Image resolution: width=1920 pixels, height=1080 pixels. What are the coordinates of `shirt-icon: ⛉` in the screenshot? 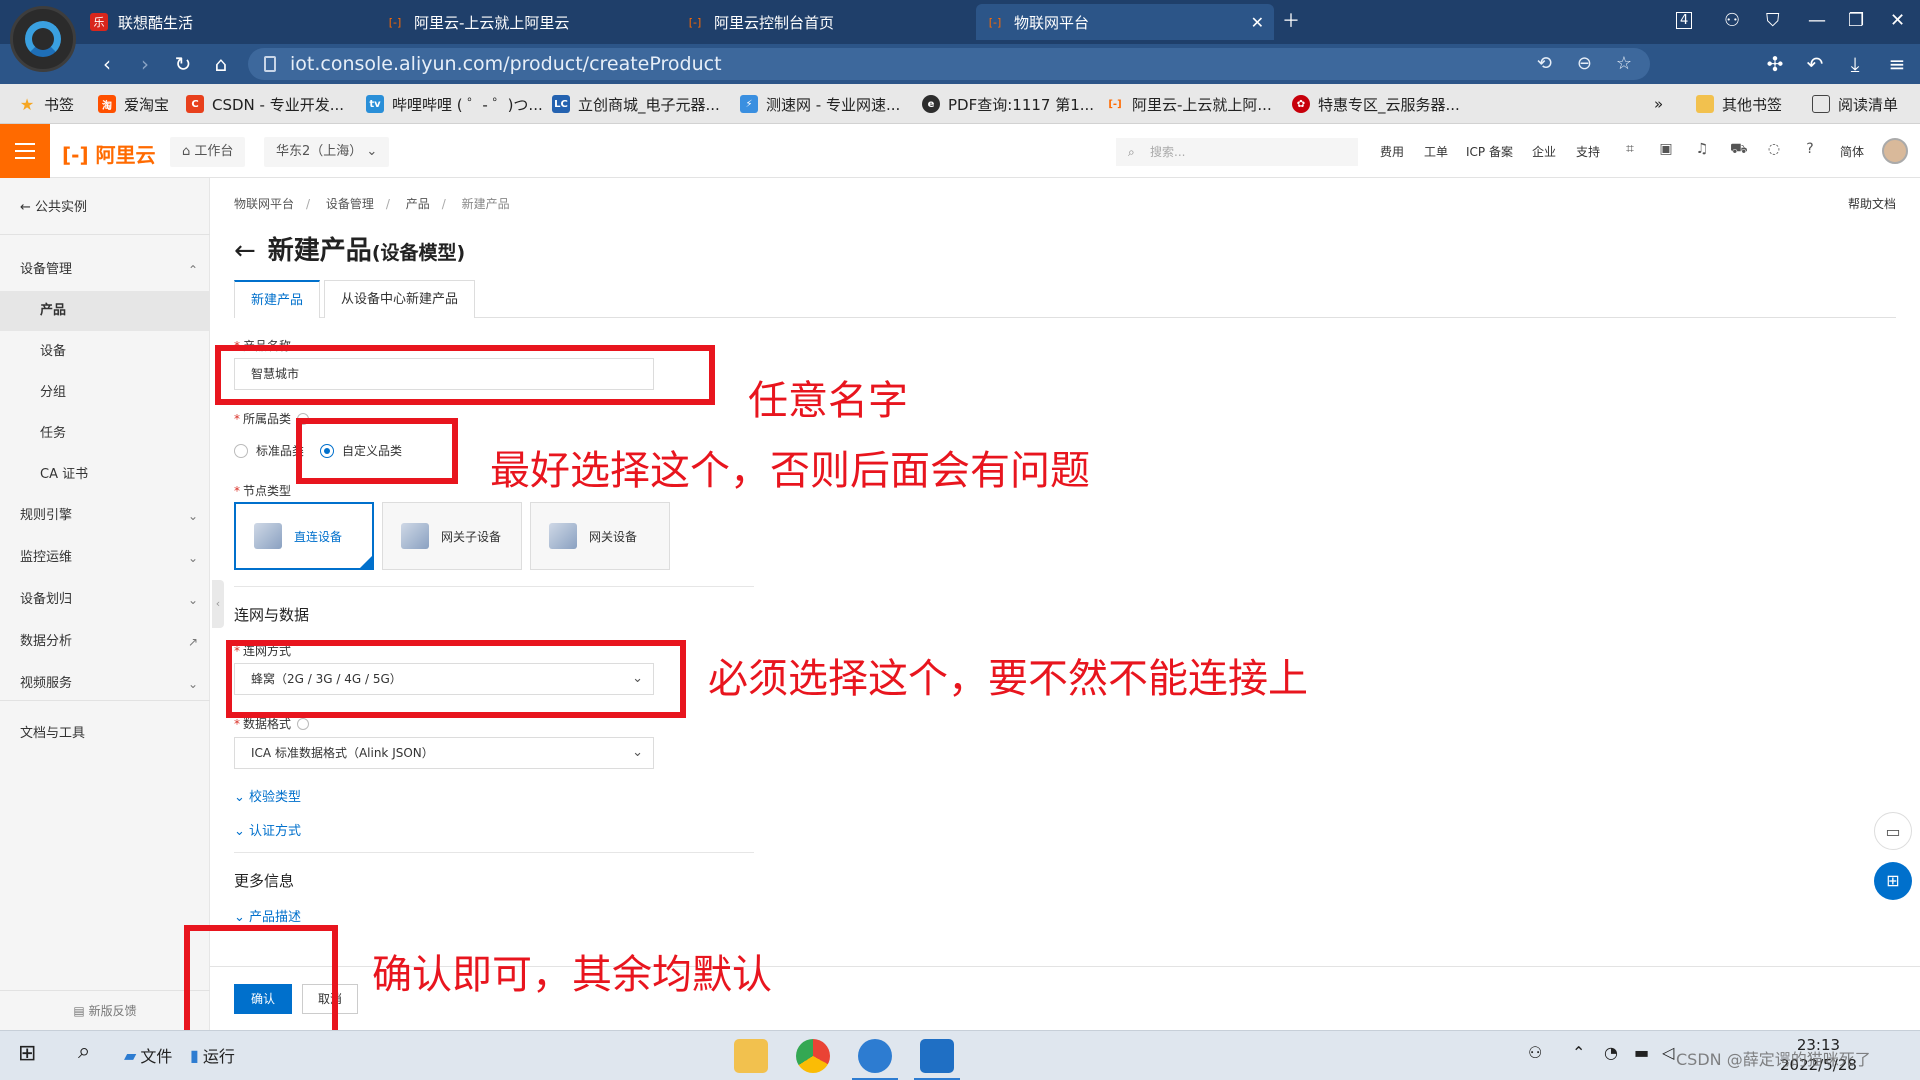 It's located at (1773, 20).